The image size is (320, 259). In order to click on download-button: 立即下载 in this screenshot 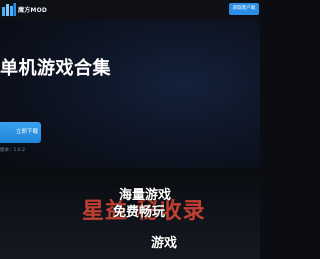, I will do `click(20, 132)`.